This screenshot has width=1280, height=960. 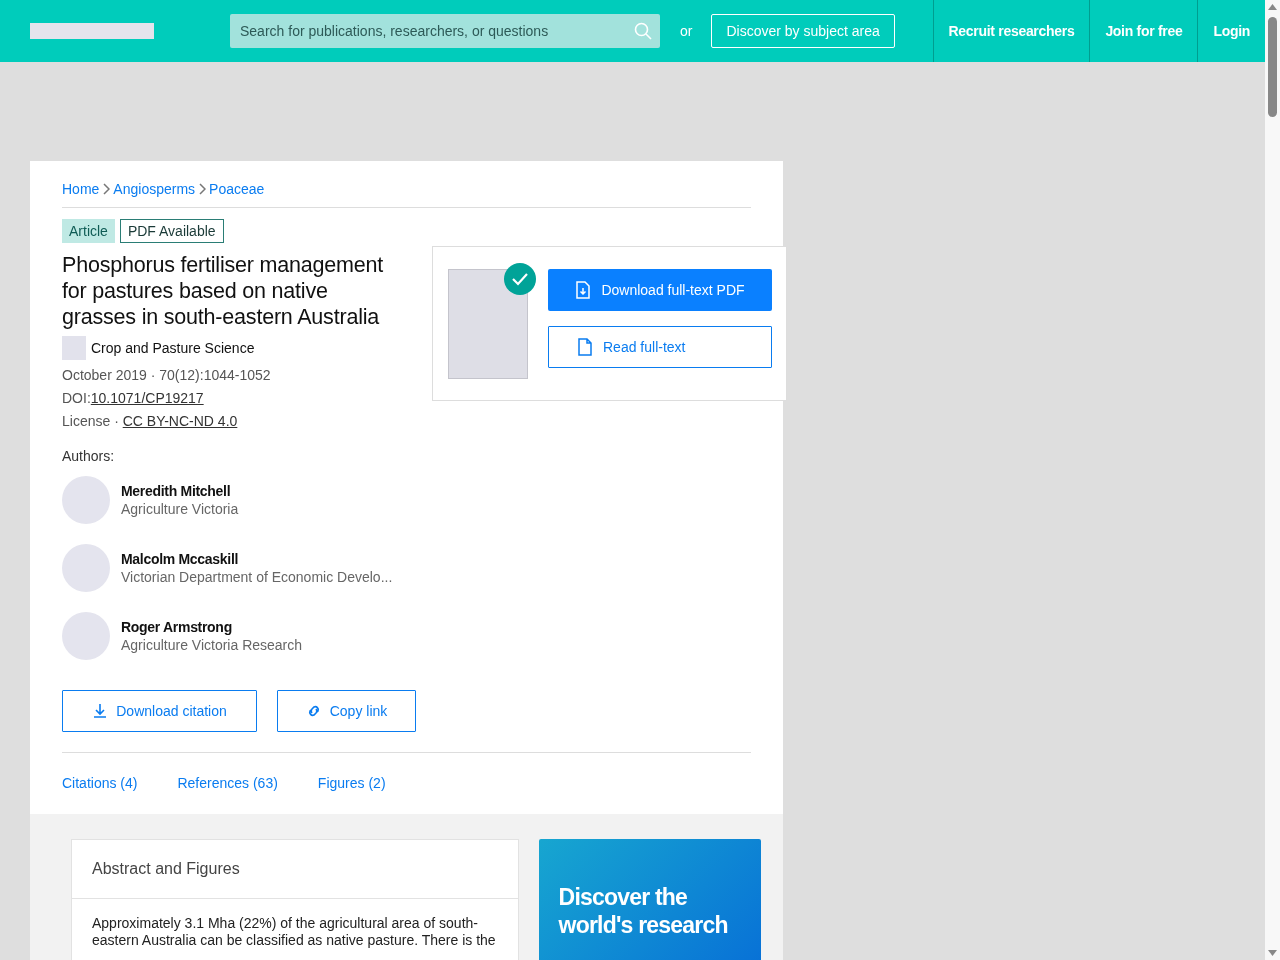 What do you see at coordinates (88, 231) in the screenshot?
I see `type-label: Article` at bounding box center [88, 231].